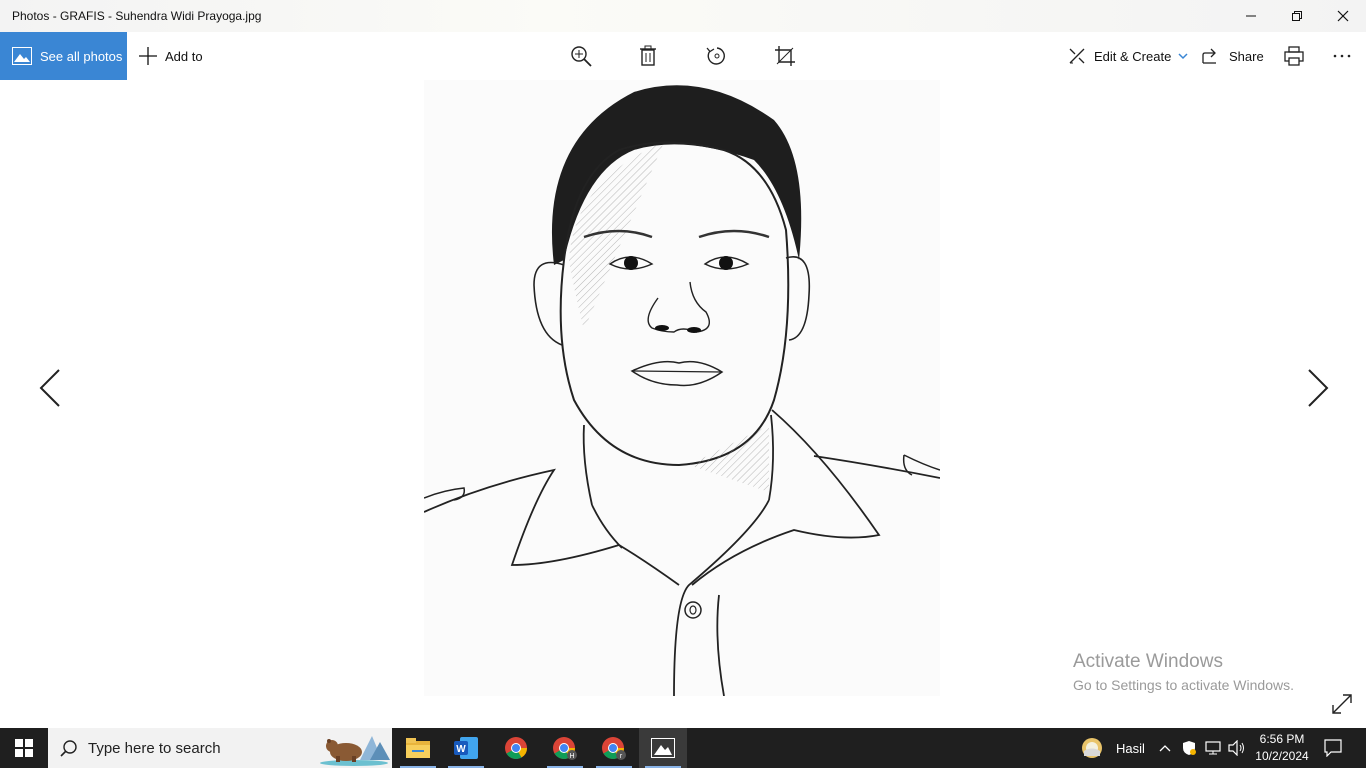 The image size is (1366, 768). I want to click on add-to-label: Add to, so click(184, 56).